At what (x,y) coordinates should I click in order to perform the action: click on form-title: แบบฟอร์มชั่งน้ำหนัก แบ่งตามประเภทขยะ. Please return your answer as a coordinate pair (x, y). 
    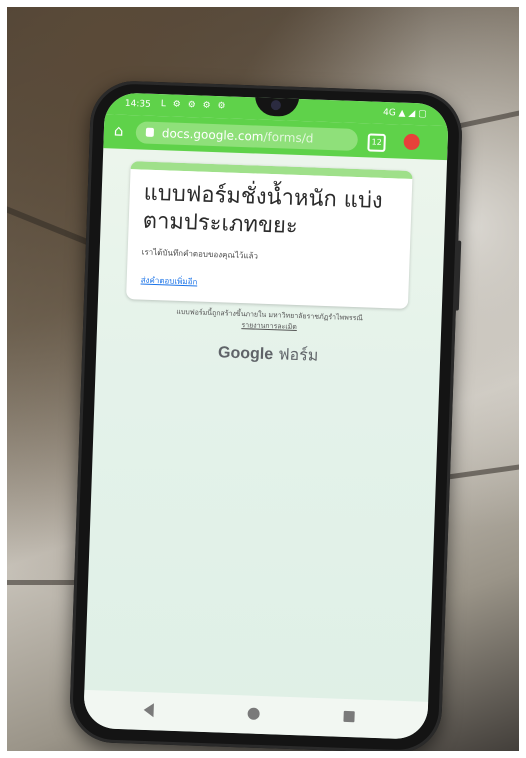
    Looking at the image, I should click on (263, 209).